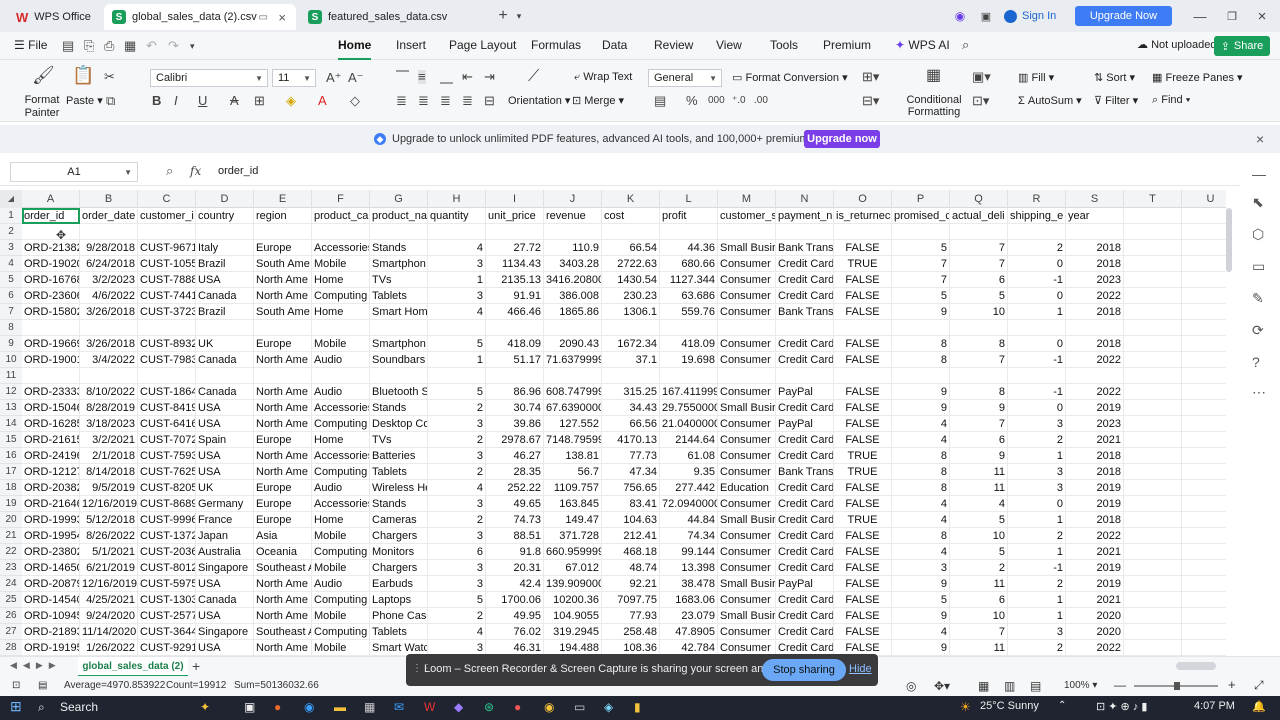 The image size is (1280, 720). Describe the element at coordinates (1197, 77) in the screenshot. I see `freeze-panes-button: ▦ Freeze Panes ▾` at that location.